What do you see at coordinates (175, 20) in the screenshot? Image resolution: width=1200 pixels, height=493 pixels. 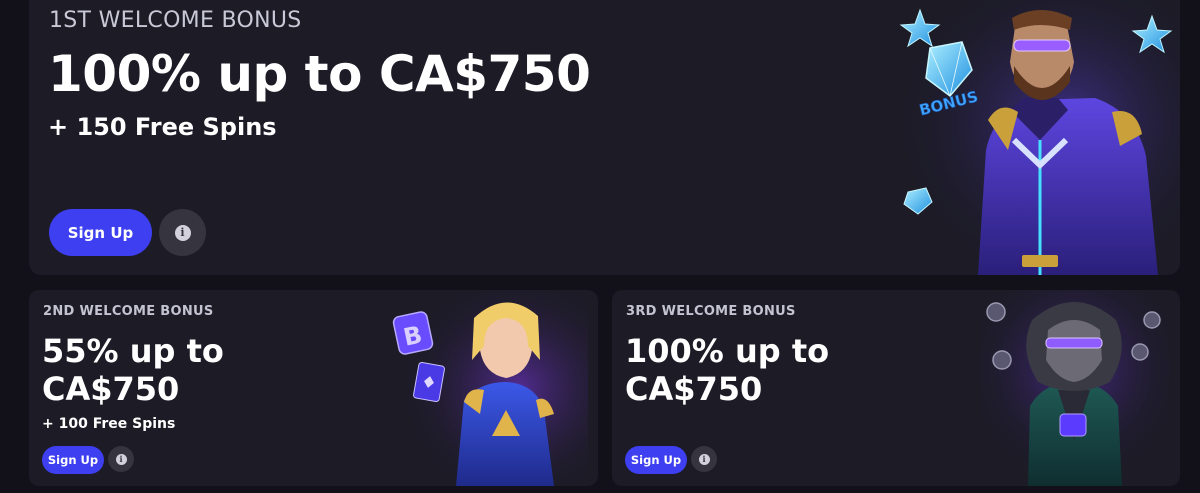 I see `bonus-eyebrow: 1ST WELCOME BONUS` at bounding box center [175, 20].